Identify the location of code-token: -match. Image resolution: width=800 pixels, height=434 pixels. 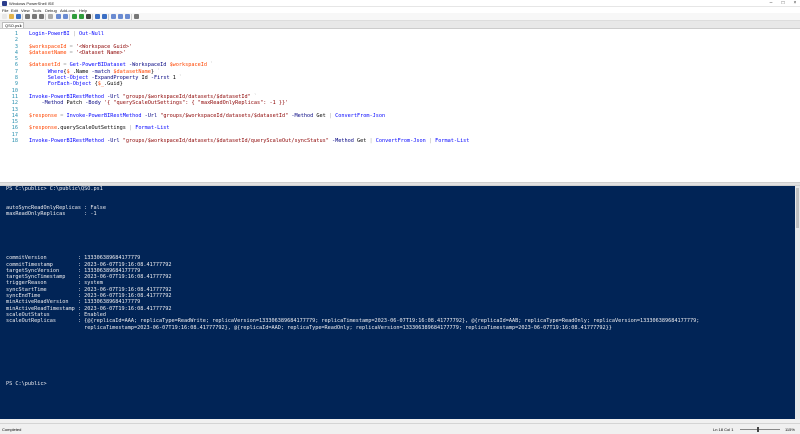
(102, 71).